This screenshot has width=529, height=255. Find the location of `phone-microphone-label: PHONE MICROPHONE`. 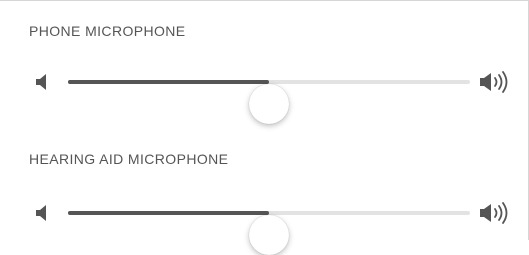

phone-microphone-label: PHONE MICROPHONE is located at coordinates (107, 31).